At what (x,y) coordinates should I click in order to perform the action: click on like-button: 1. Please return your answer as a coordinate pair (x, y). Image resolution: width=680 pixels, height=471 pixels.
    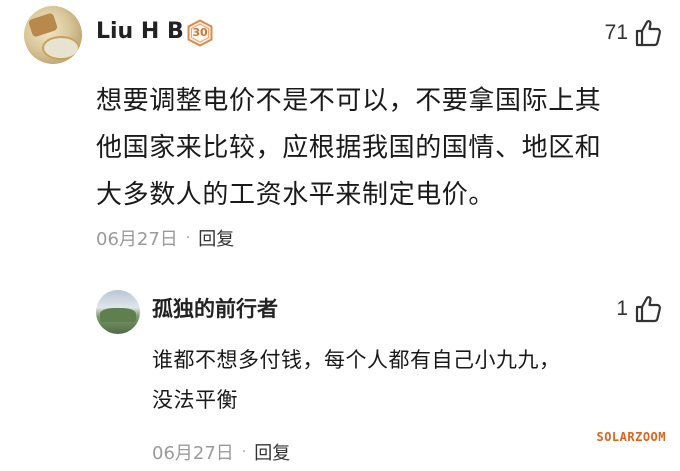
    Looking at the image, I should click on (639, 309).